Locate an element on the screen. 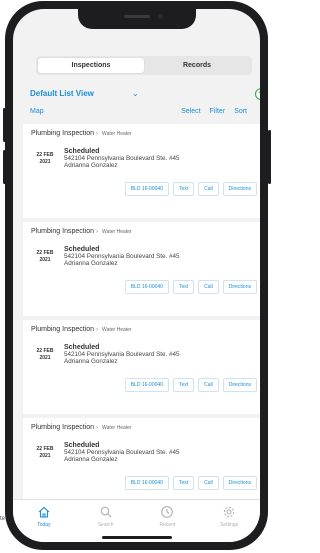 The height and width of the screenshot is (553, 320). search-icon is located at coordinates (106, 512).